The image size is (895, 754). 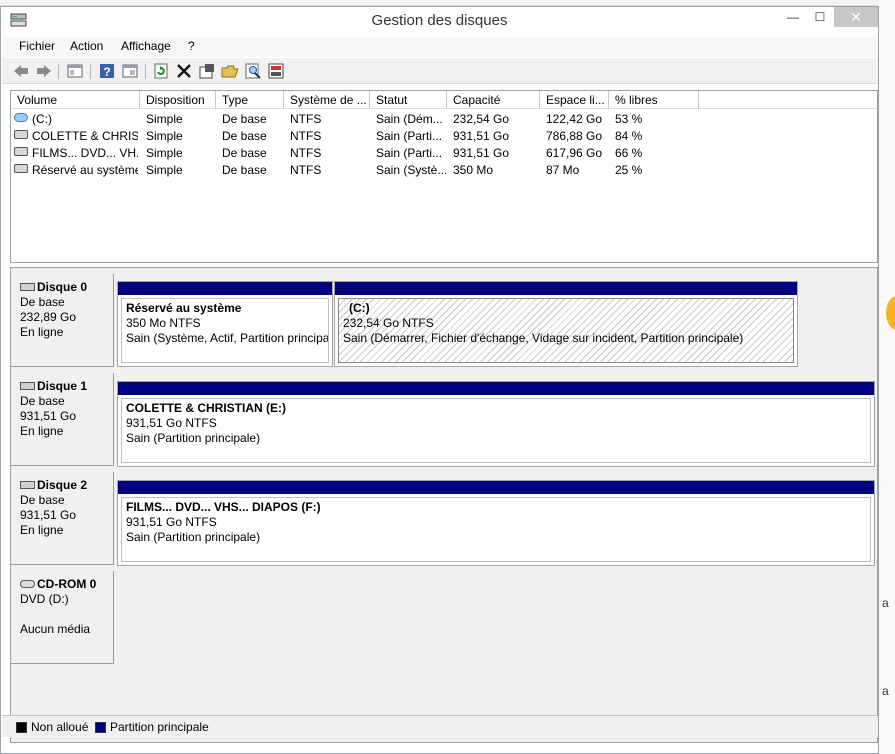 I want to click on rescan-icon, so click(x=276, y=71).